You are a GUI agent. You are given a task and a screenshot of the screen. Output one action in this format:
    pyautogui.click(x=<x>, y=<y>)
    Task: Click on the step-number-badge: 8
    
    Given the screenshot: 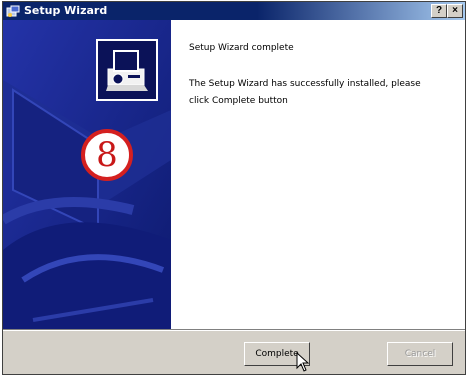 What is the action you would take?
    pyautogui.click(x=107, y=155)
    